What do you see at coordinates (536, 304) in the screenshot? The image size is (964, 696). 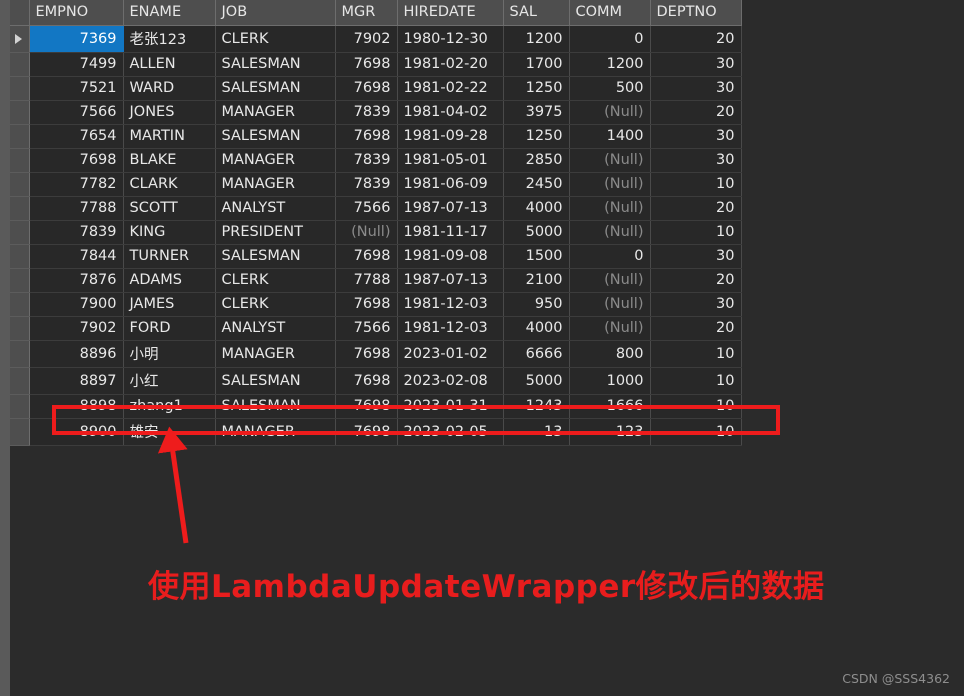 I see `cell-sal: 950` at bounding box center [536, 304].